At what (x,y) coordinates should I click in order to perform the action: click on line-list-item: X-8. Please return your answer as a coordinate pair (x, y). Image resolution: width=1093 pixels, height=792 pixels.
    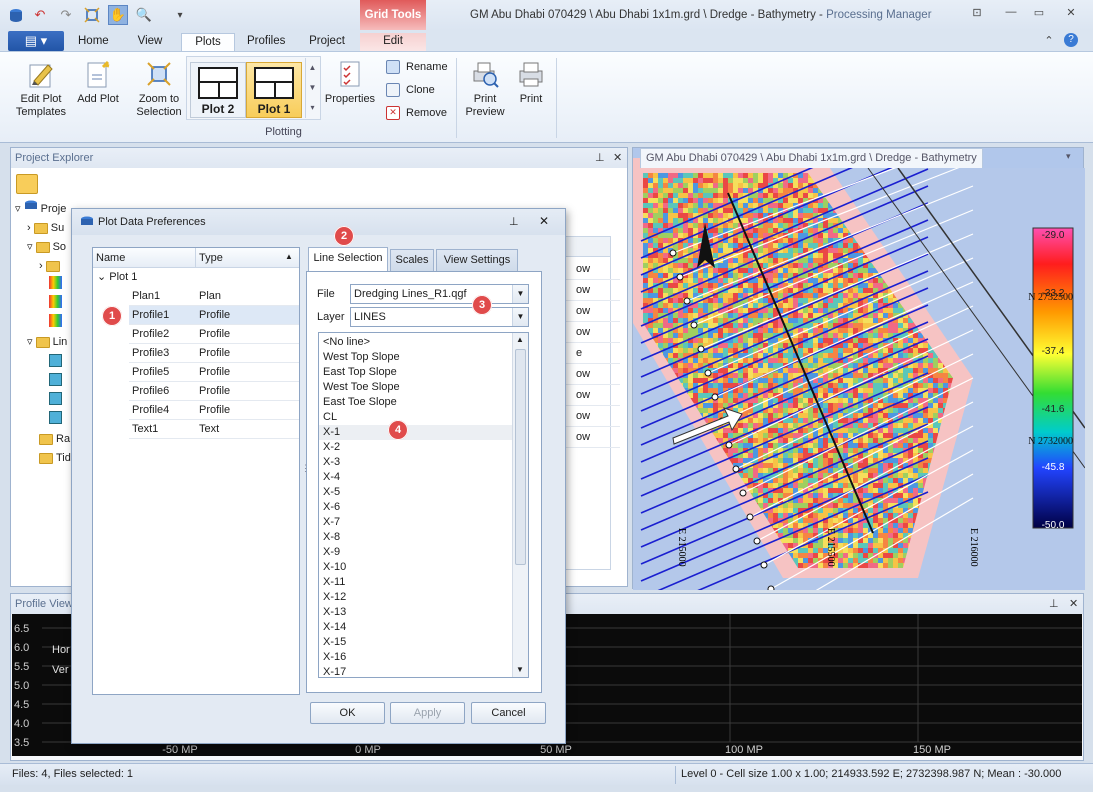
    Looking at the image, I should click on (331, 537).